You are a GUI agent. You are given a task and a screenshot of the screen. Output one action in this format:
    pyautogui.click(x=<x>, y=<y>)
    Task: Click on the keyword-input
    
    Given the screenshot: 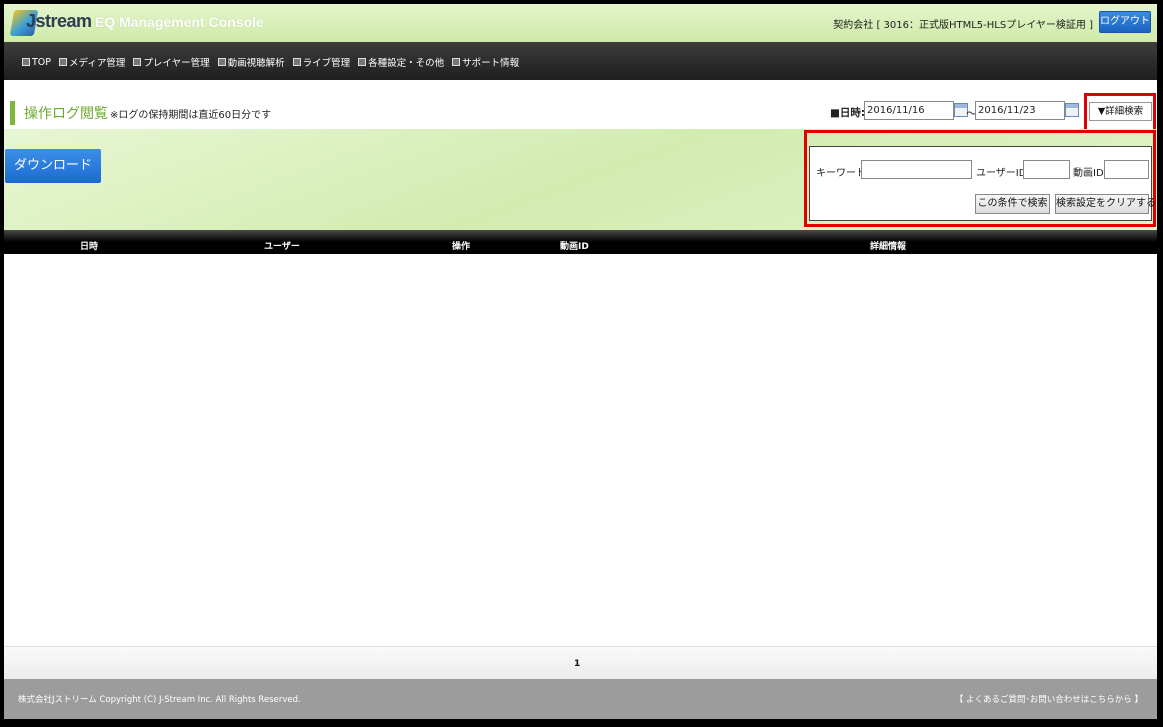 What is the action you would take?
    pyautogui.click(x=916, y=169)
    